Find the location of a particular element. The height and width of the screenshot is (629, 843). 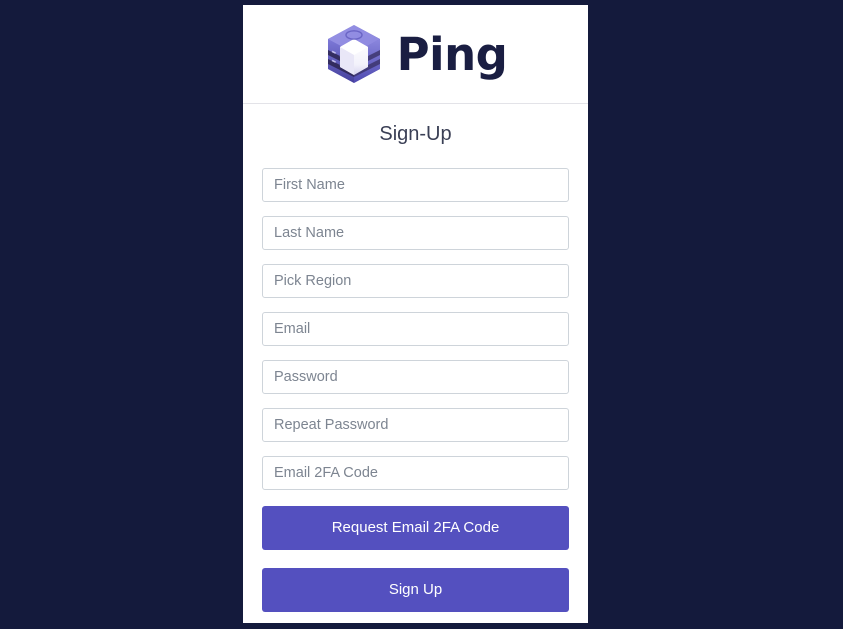

card-header: Ping is located at coordinates (415, 54).